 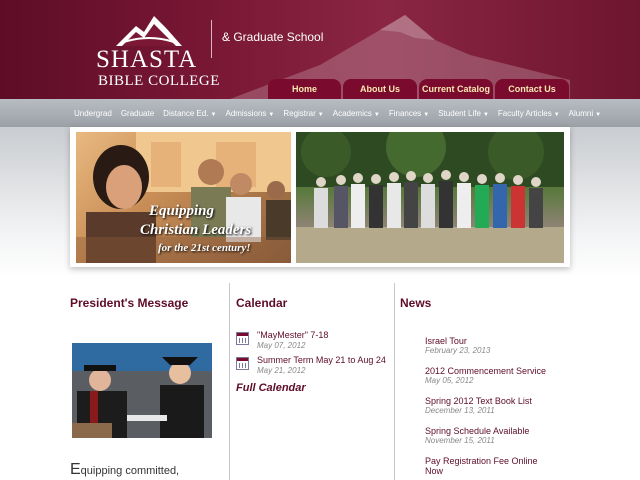 I want to click on tab-home: Home, so click(x=304, y=89).